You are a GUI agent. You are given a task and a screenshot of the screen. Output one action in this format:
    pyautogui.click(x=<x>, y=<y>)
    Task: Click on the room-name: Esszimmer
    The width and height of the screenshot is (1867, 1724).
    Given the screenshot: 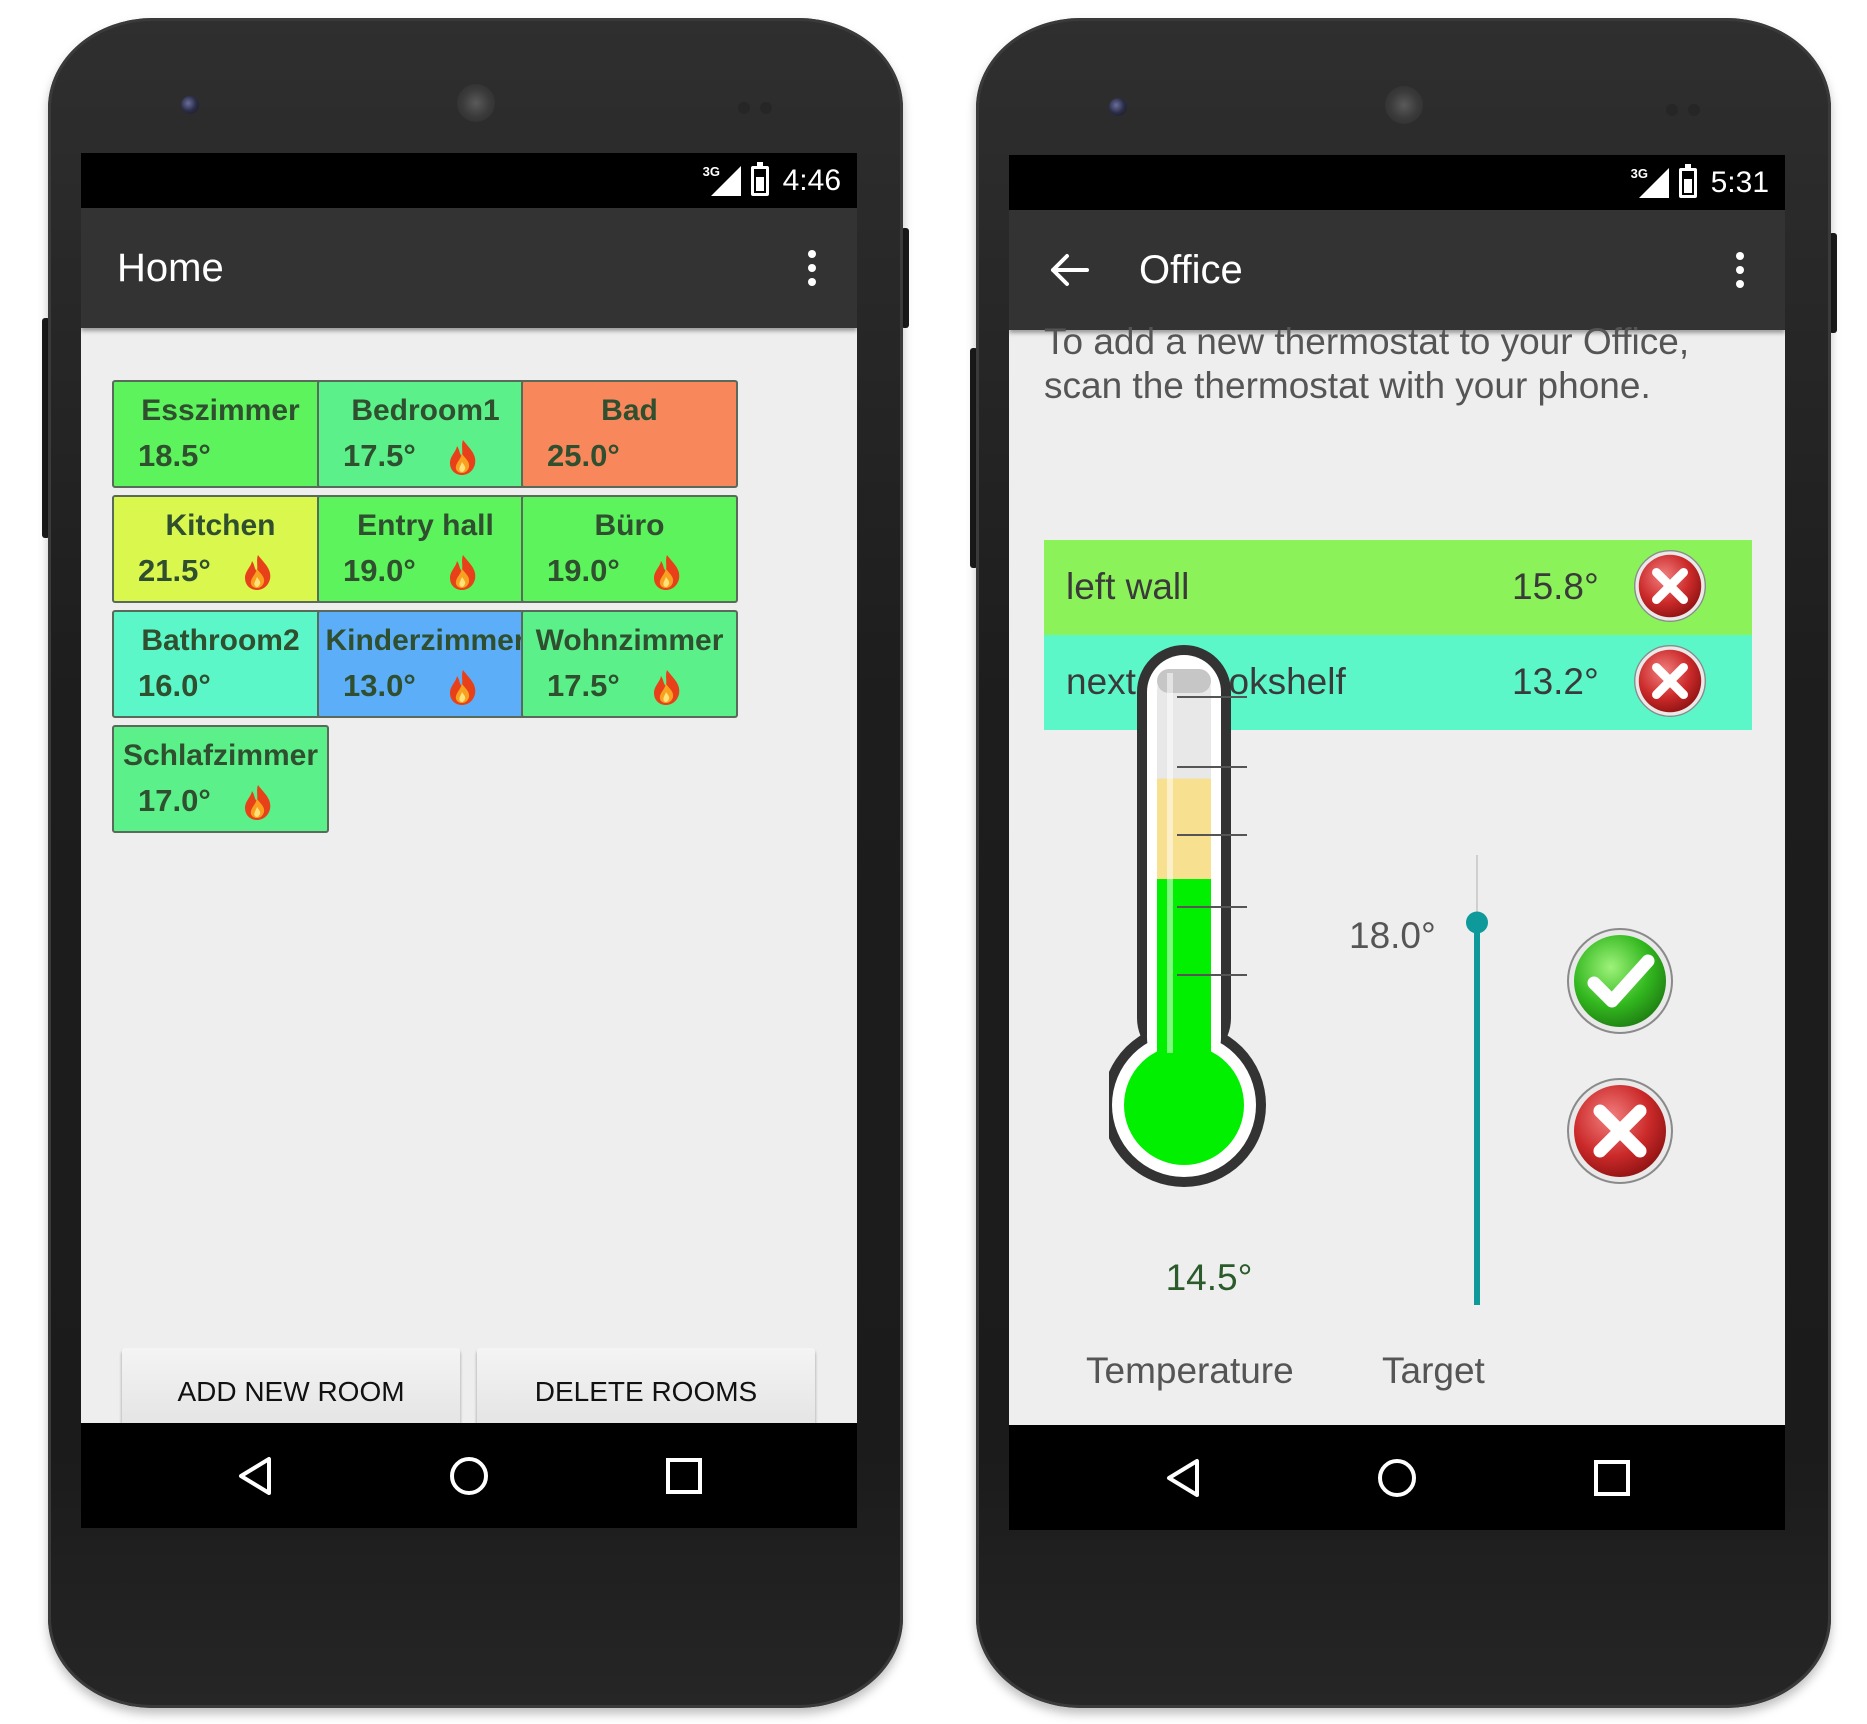 What is the action you would take?
    pyautogui.click(x=220, y=410)
    